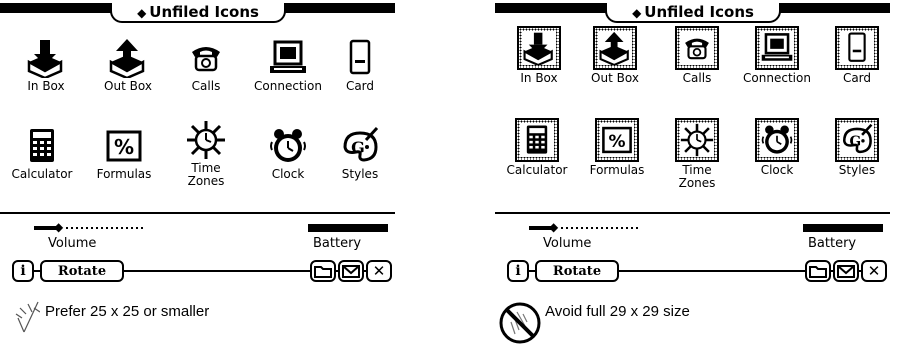 The width and height of the screenshot is (904, 347). I want to click on checkmark-sparkle-icon, so click(27, 317).